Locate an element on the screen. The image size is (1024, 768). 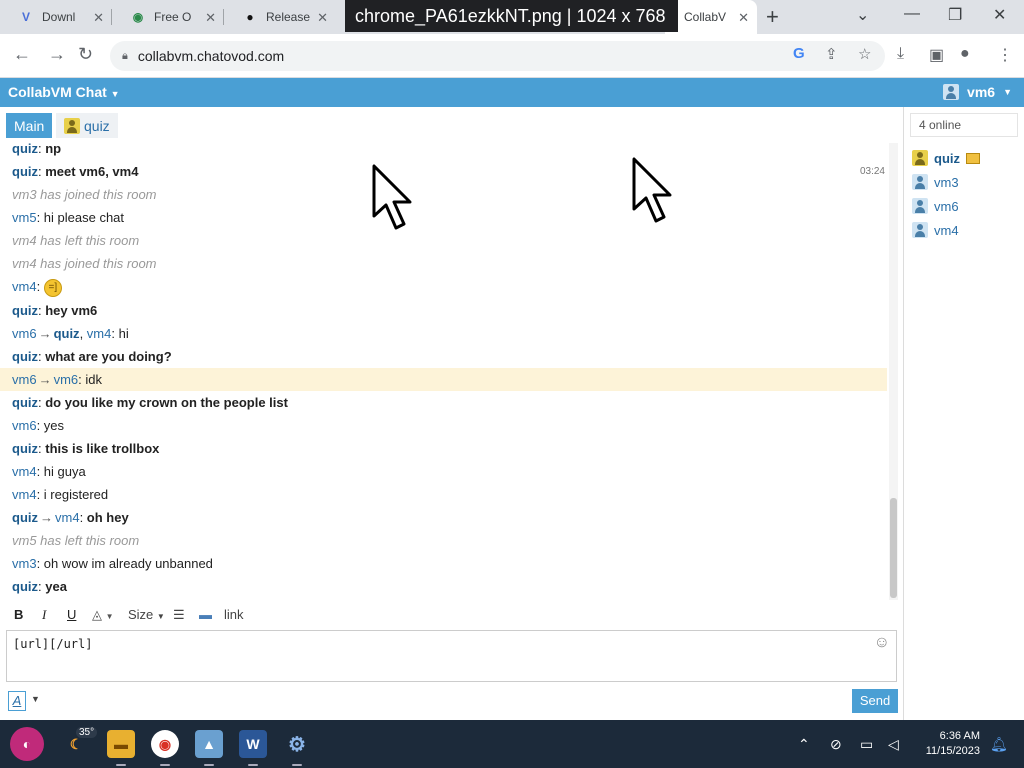
send-button: Send is located at coordinates (875, 701).